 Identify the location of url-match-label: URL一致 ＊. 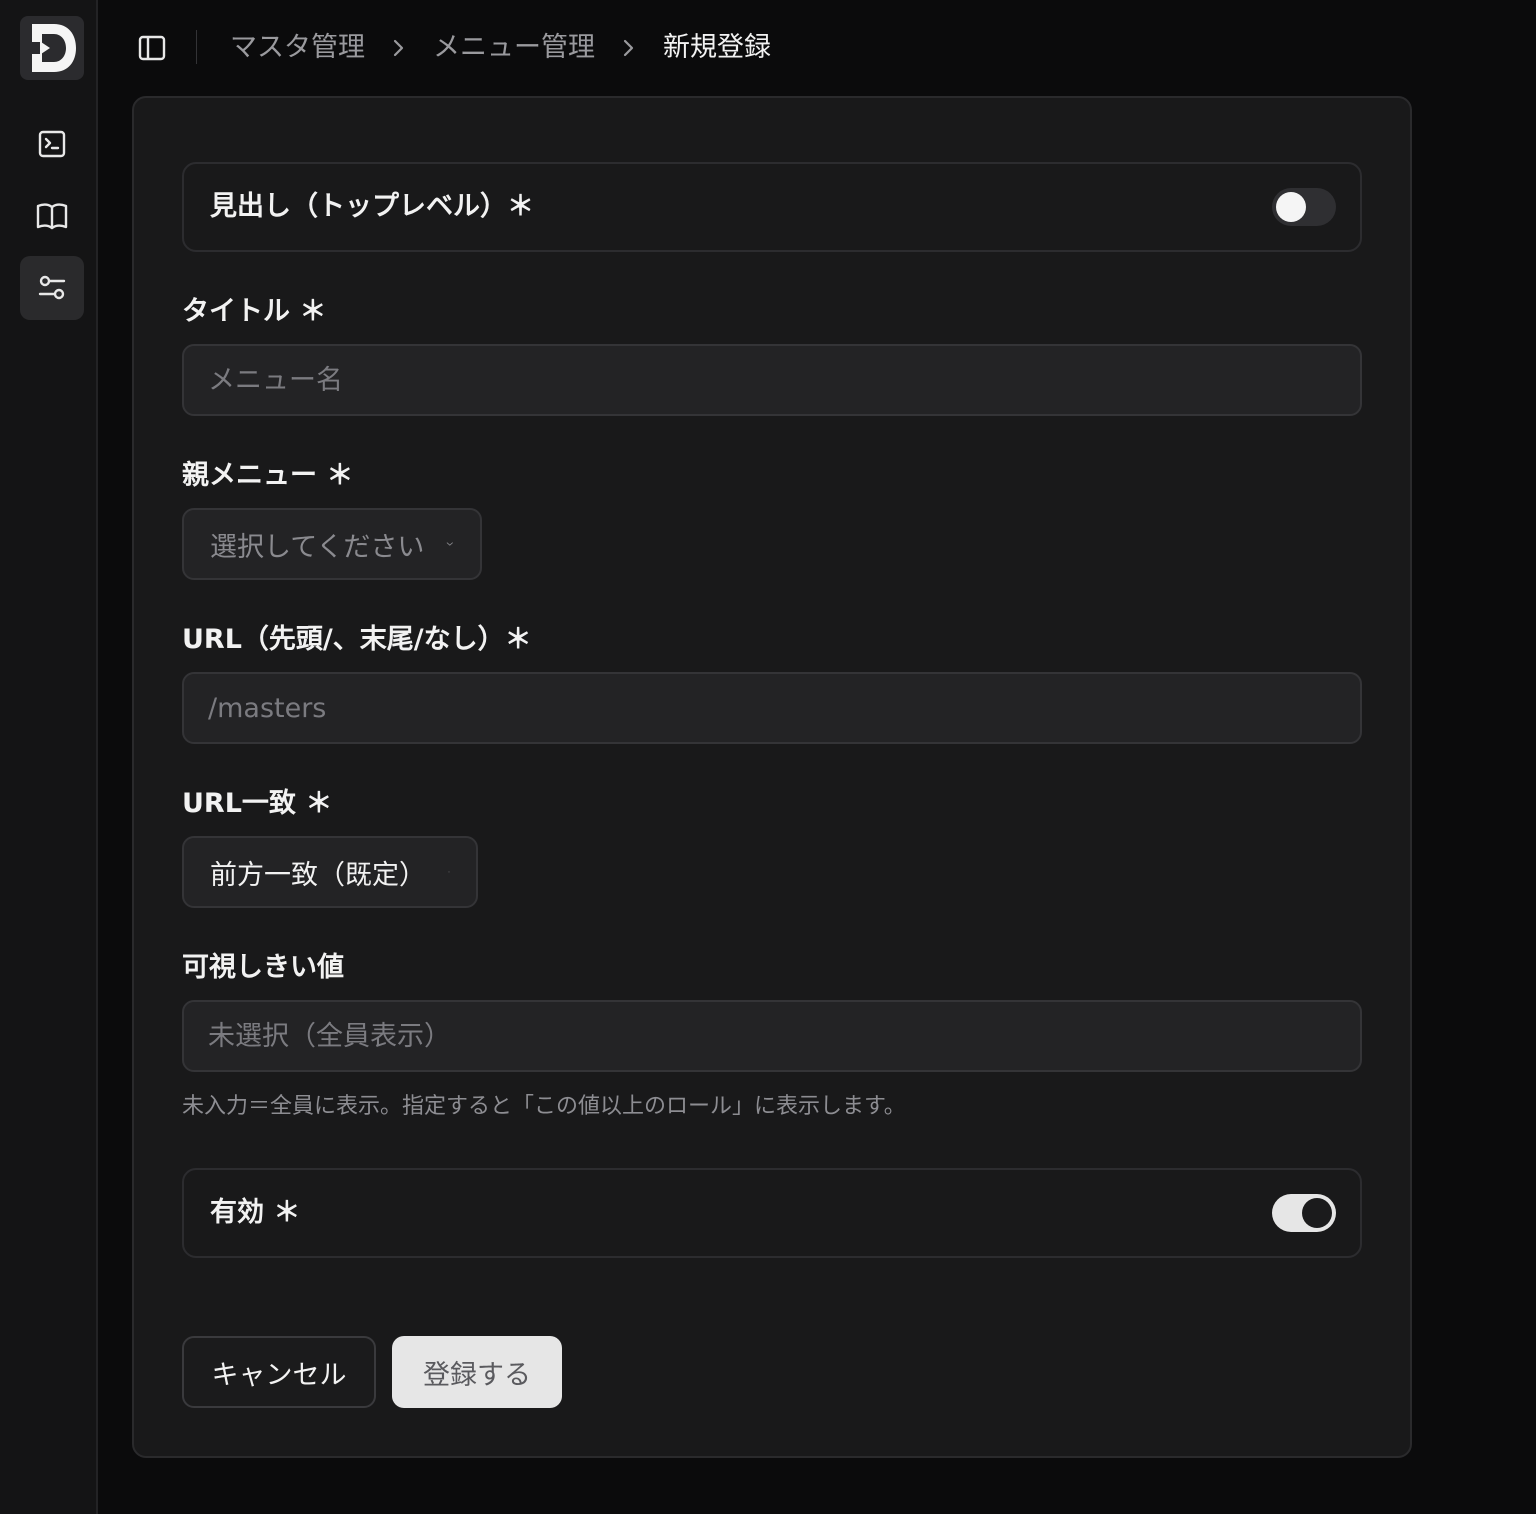
(257, 803).